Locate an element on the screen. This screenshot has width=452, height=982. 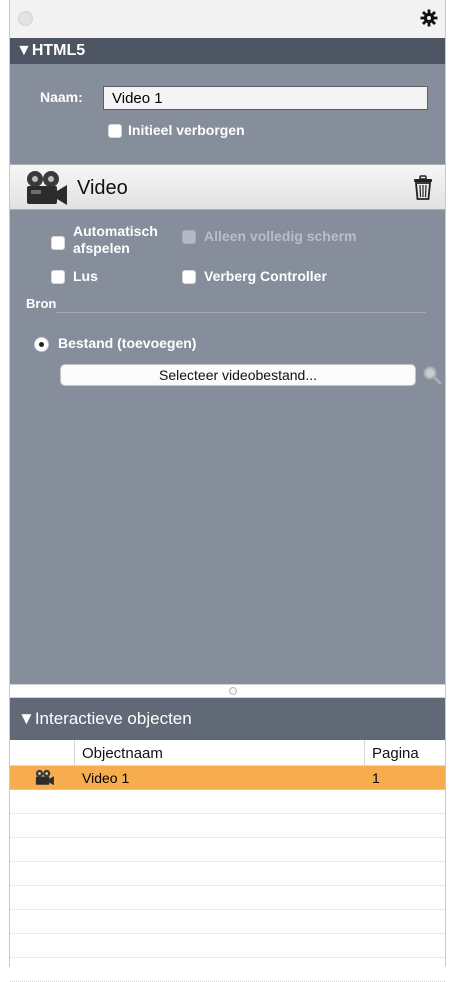
initially-hidden-label: Initieel verborgen is located at coordinates (186, 130).